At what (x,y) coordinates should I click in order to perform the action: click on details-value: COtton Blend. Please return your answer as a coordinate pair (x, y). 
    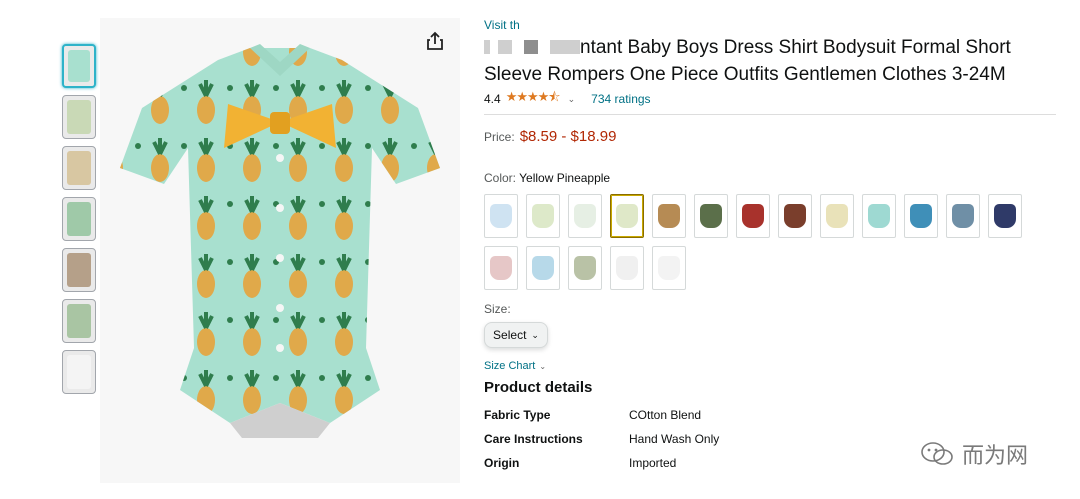
    Looking at the image, I should click on (665, 415).